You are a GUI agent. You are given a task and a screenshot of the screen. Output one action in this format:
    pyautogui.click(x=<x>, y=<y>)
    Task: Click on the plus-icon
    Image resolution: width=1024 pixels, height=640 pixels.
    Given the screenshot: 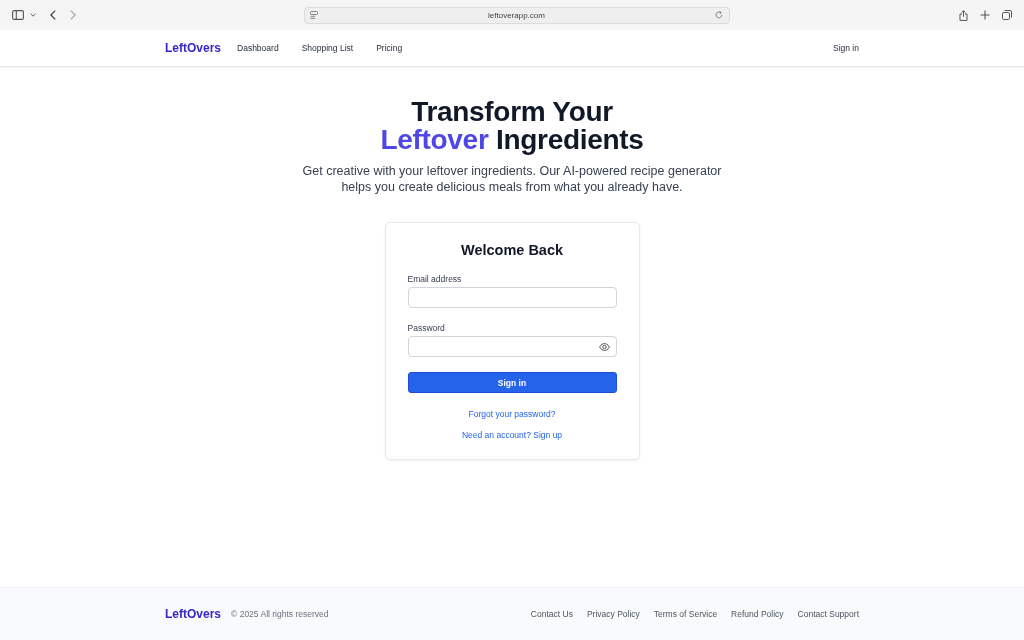 What is the action you would take?
    pyautogui.click(x=985, y=15)
    